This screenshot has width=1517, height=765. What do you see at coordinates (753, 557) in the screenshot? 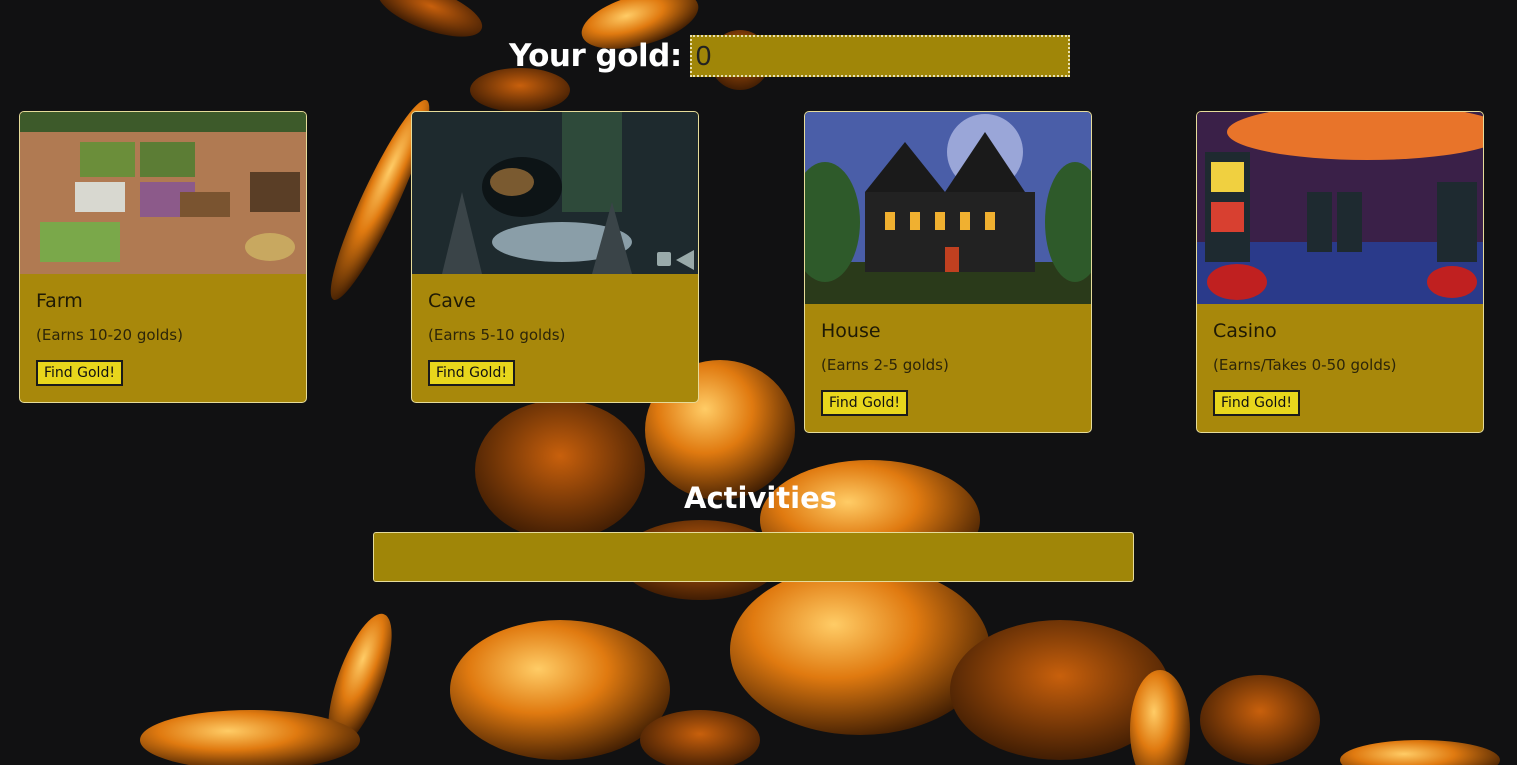
I see `activities-log` at bounding box center [753, 557].